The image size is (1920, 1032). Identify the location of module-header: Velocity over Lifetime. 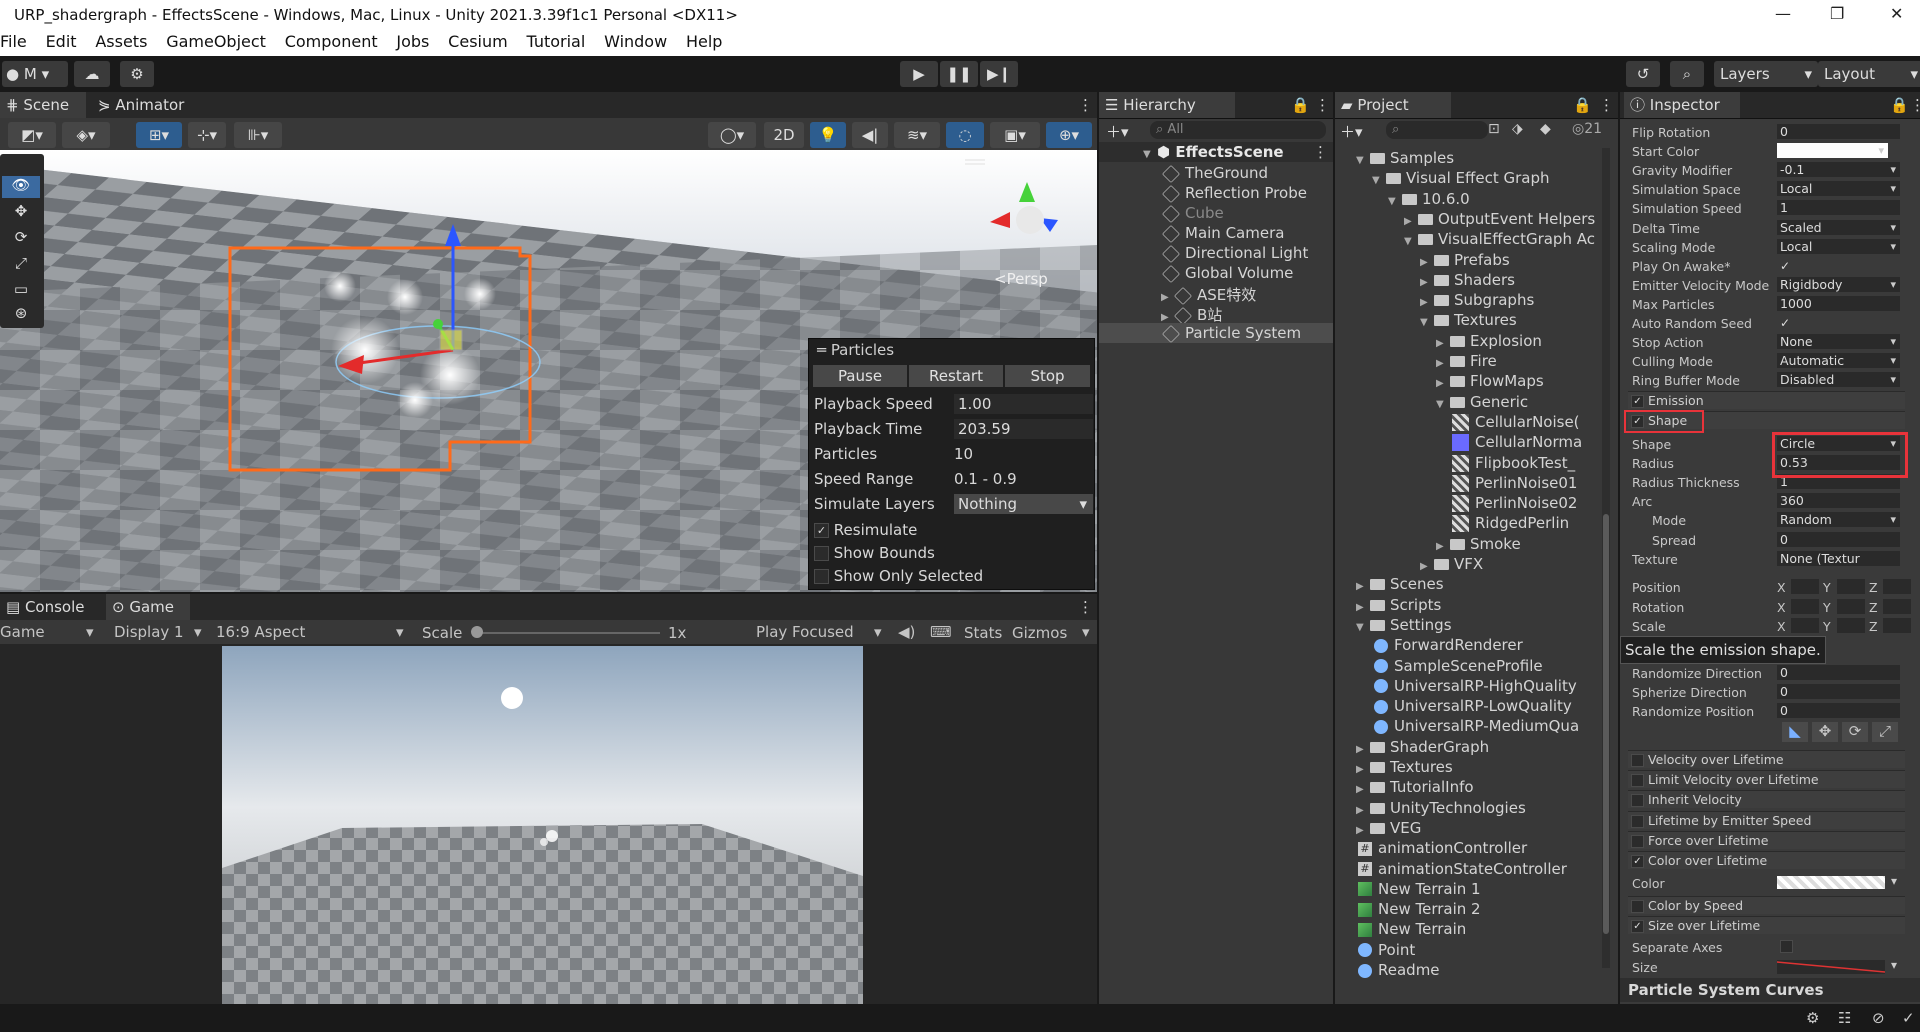
(1766, 759).